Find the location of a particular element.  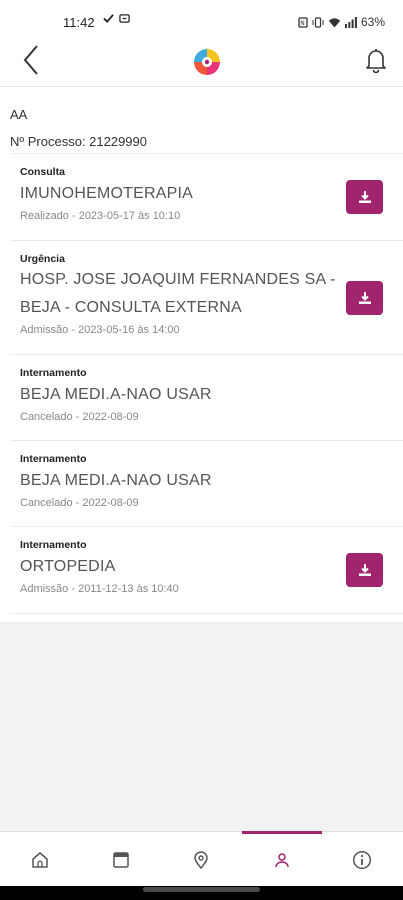

episode-type: Consulta is located at coordinates (42, 172).